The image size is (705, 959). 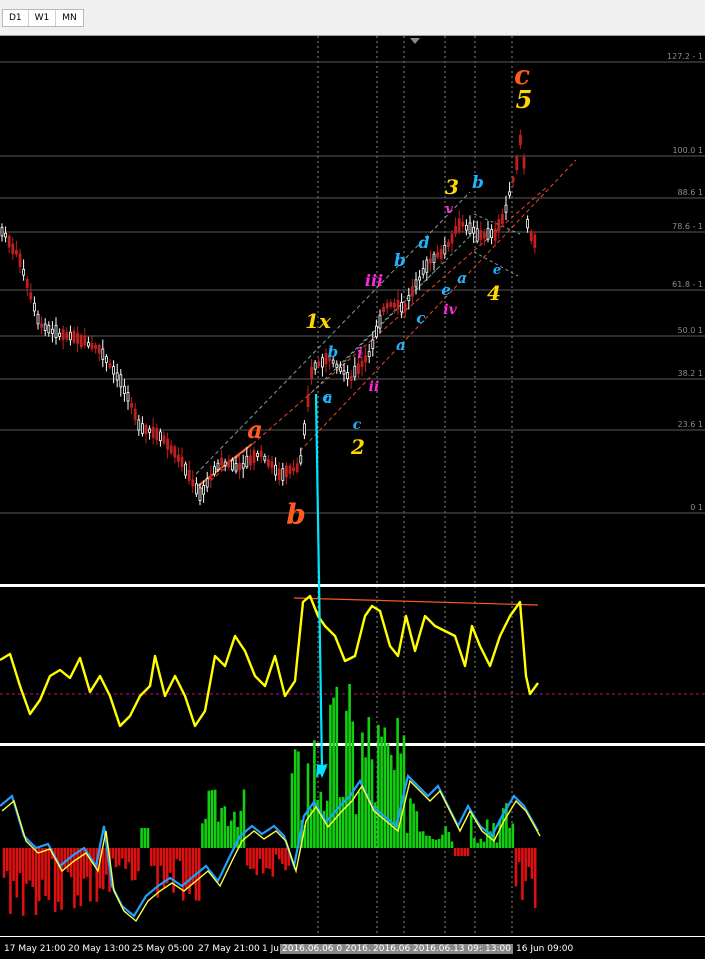 I want to click on wave-label: b, so click(x=478, y=183).